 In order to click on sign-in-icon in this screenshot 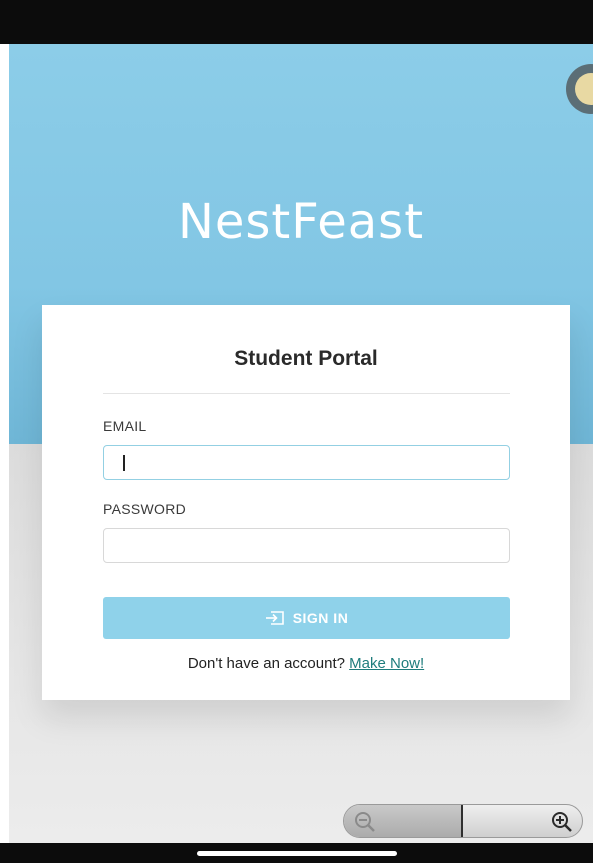, I will do `click(275, 618)`.